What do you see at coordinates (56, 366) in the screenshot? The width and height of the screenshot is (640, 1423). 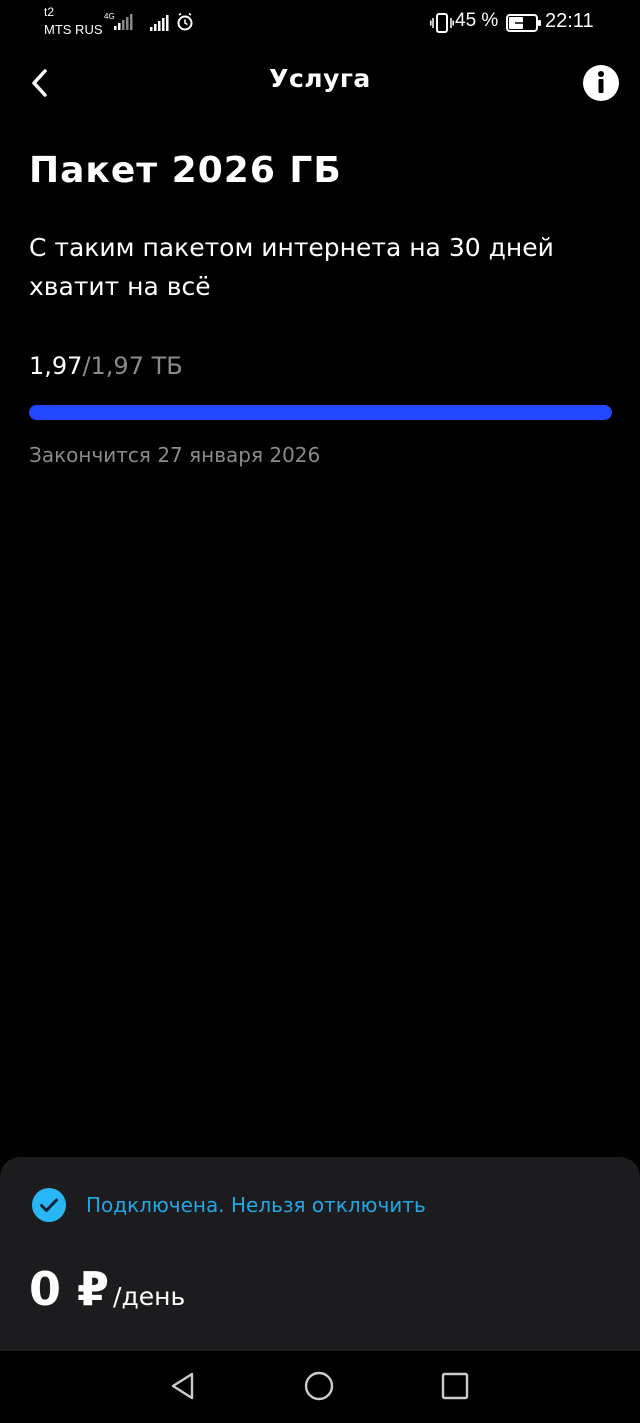 I see `usage-used: 1,97` at bounding box center [56, 366].